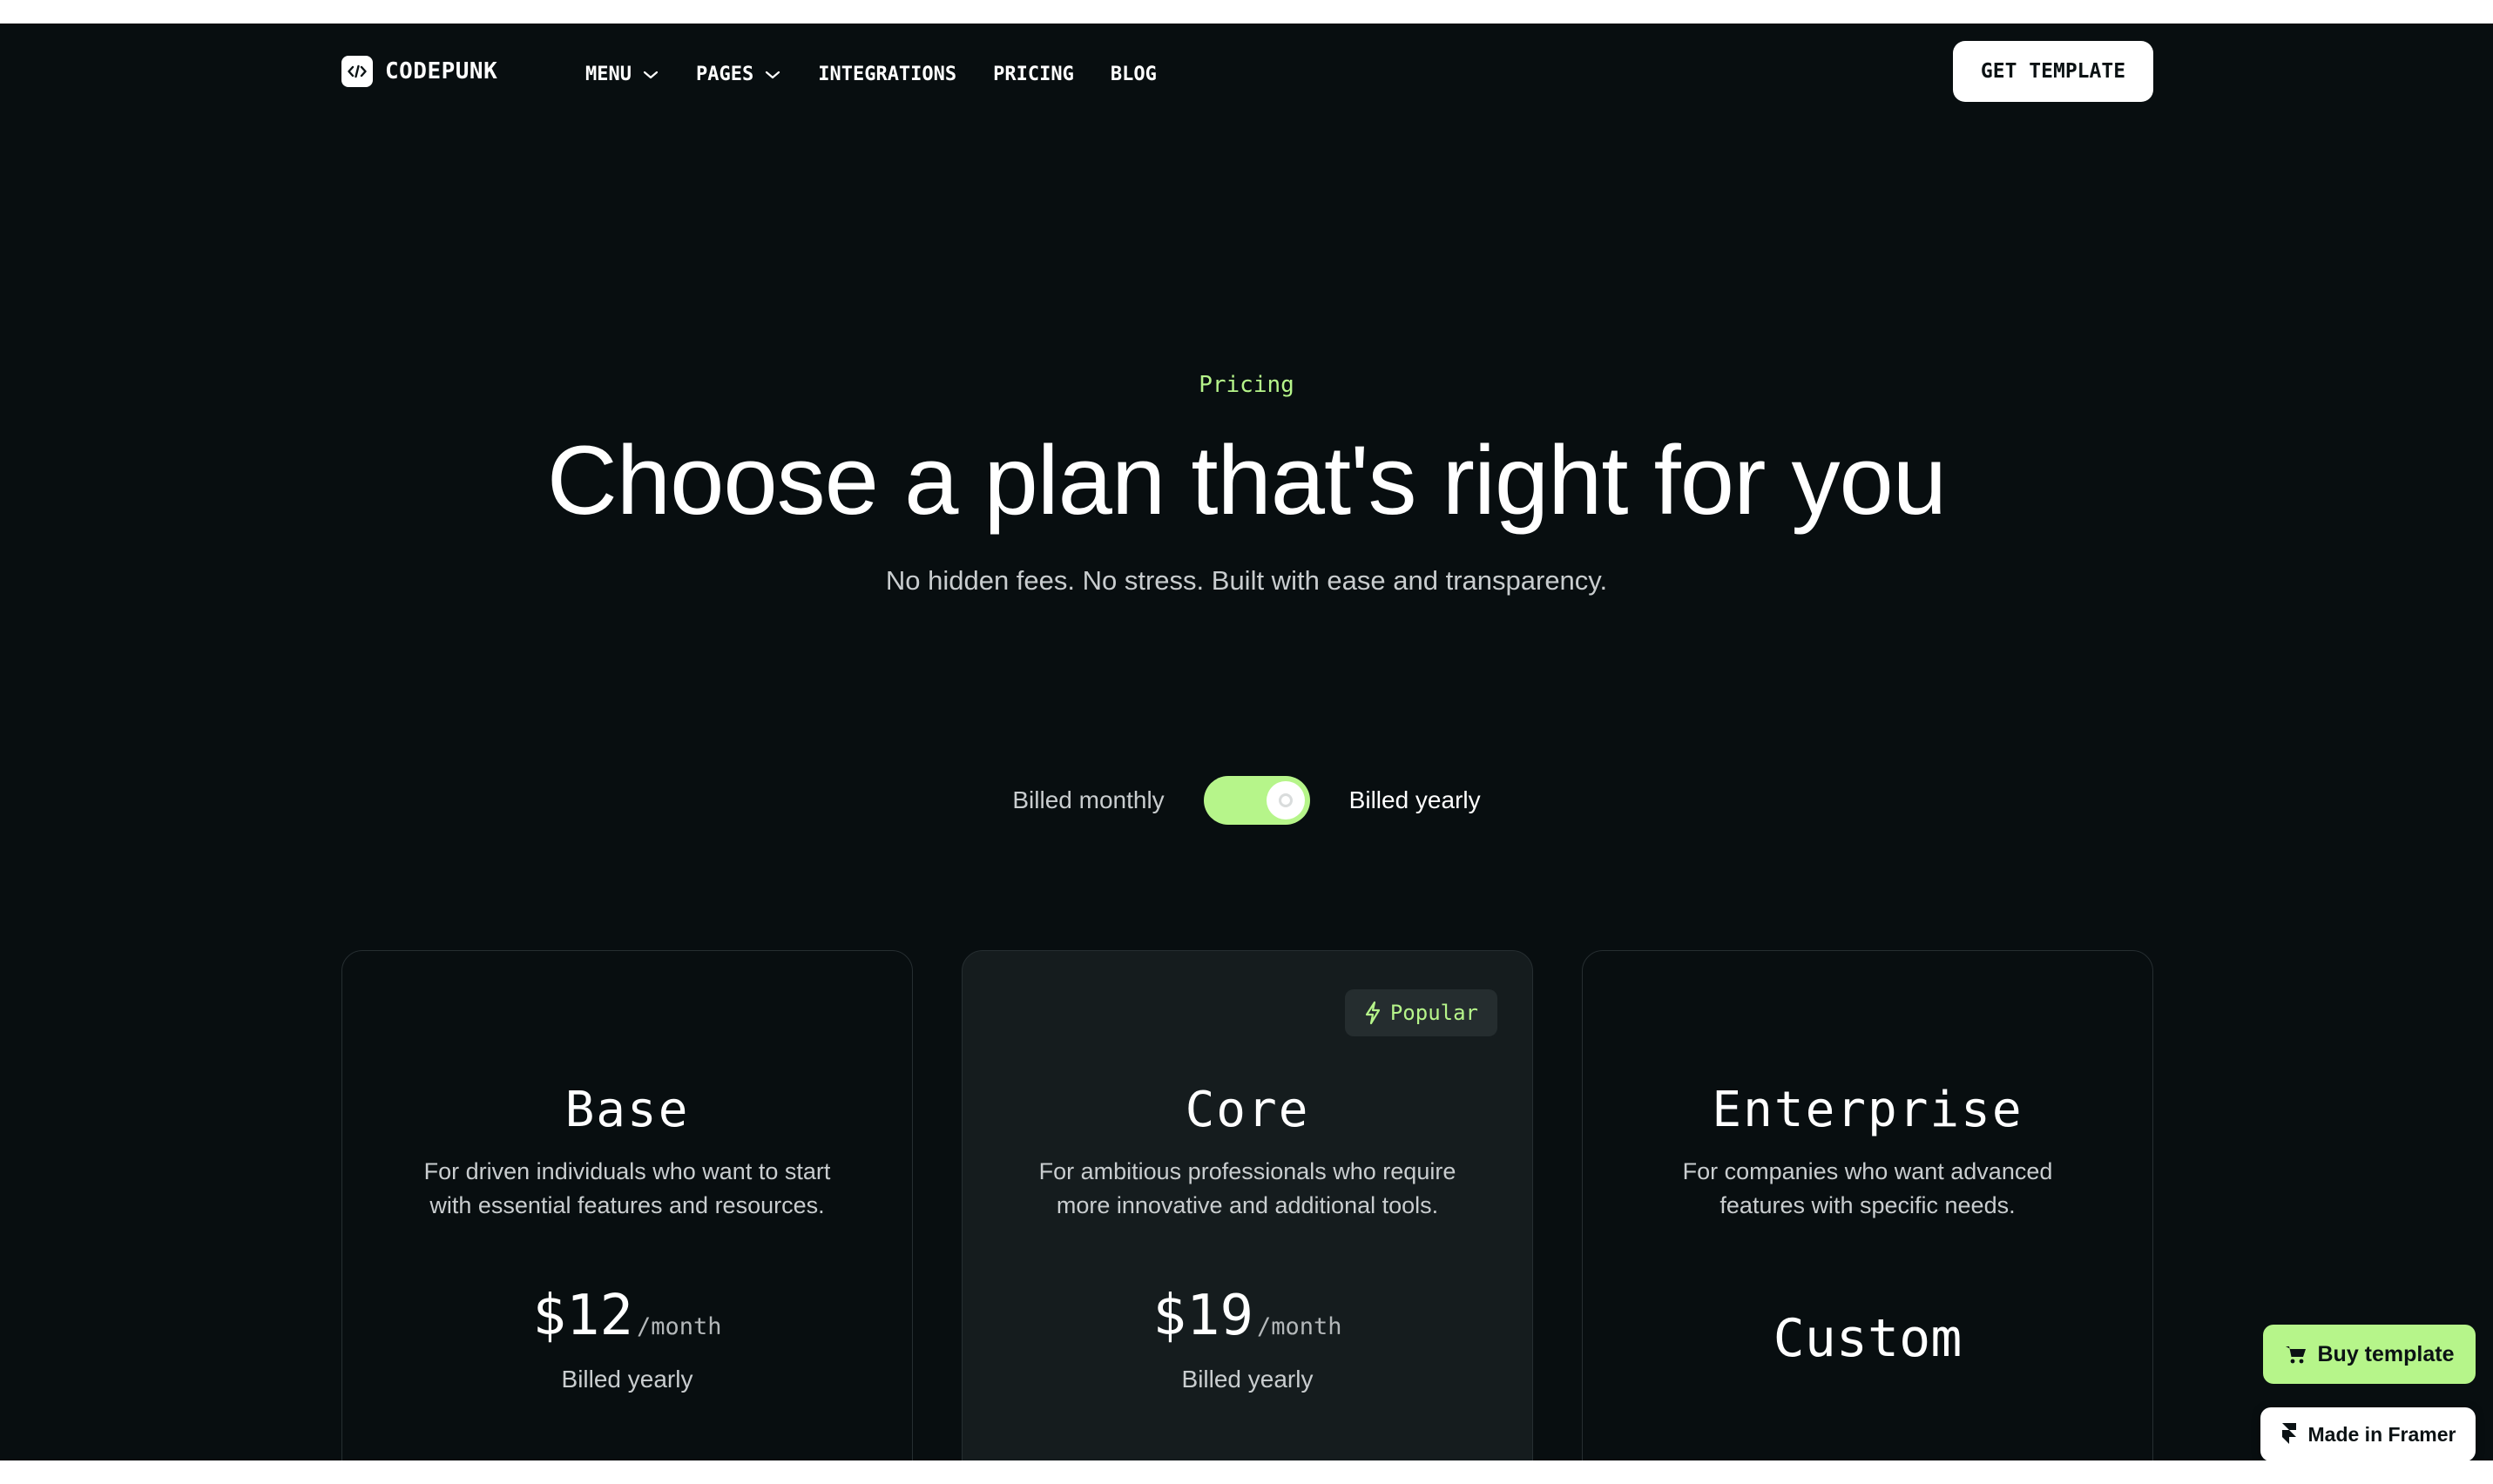  I want to click on nav-item-label: PRICING, so click(1034, 75).